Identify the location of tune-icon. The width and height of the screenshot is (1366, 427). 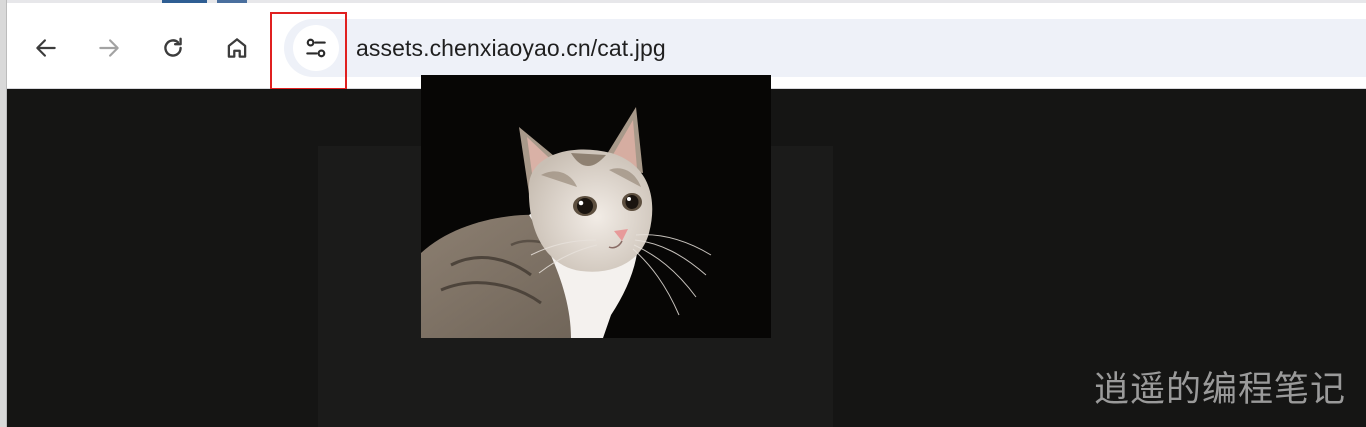
(316, 48).